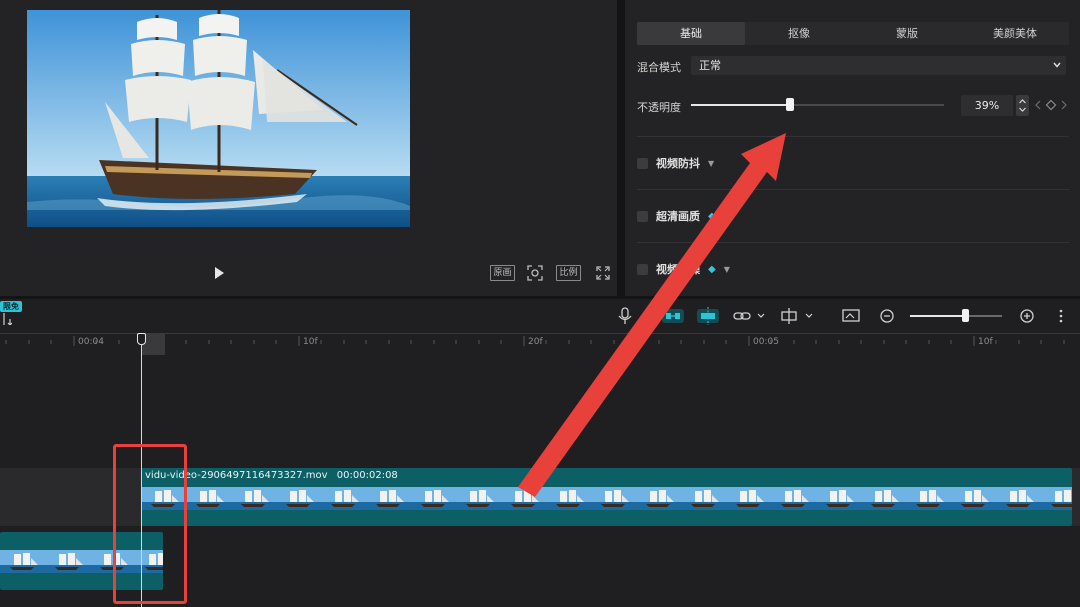 The height and width of the screenshot is (607, 1080). What do you see at coordinates (798, 316) in the screenshot?
I see `preview-axis-icon` at bounding box center [798, 316].